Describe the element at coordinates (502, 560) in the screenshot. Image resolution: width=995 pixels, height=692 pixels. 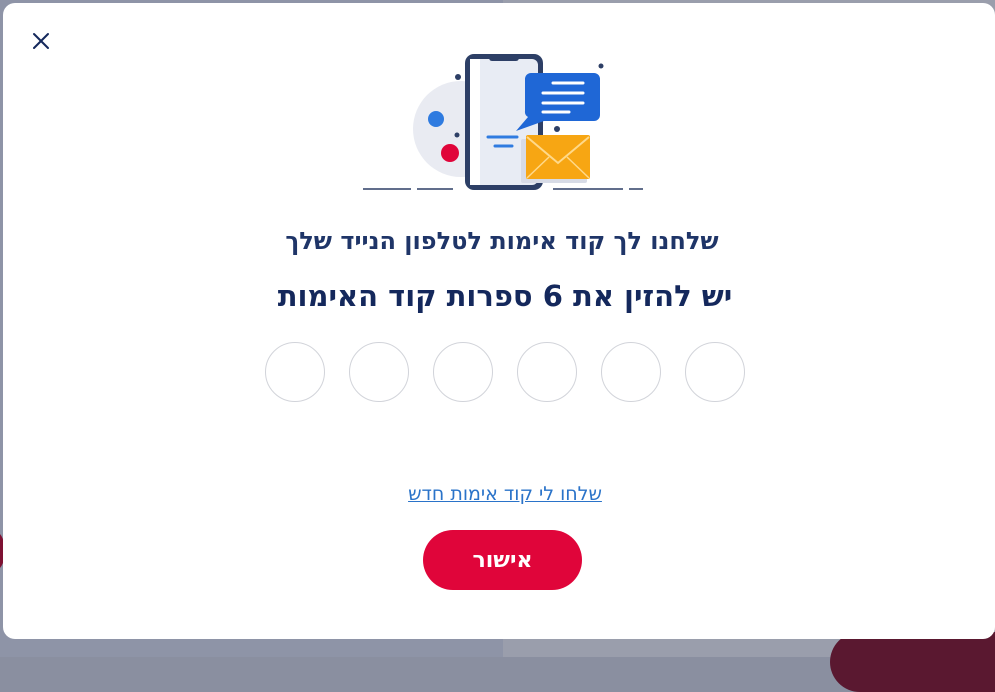
I see `confirm-button: אישור` at that location.